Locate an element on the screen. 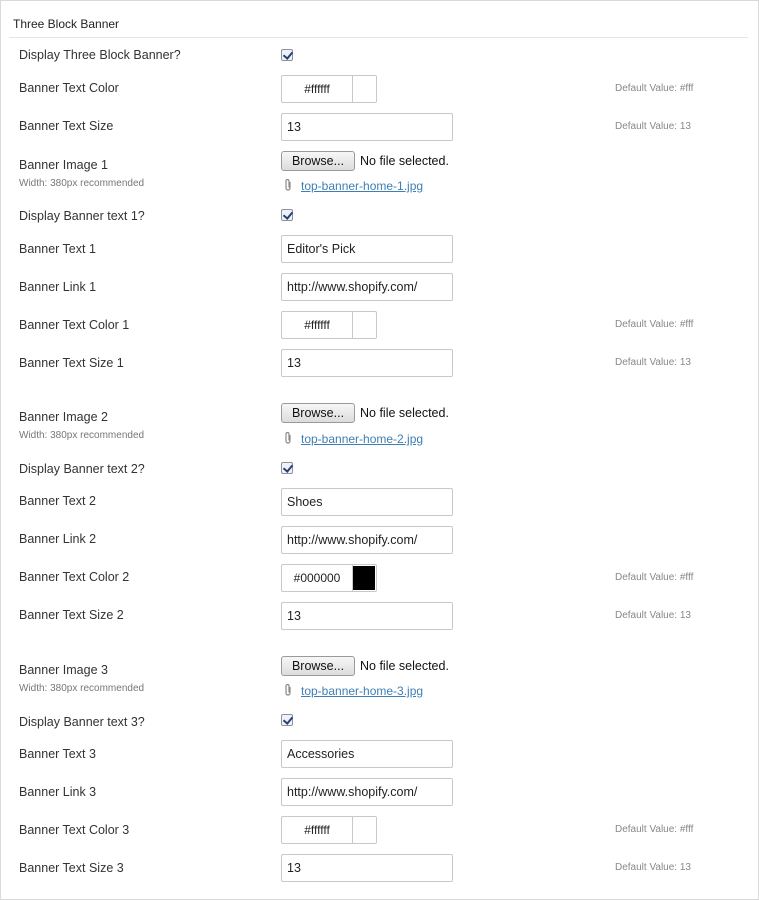  banner-1-color-default: Default Value: #fff is located at coordinates (654, 324).